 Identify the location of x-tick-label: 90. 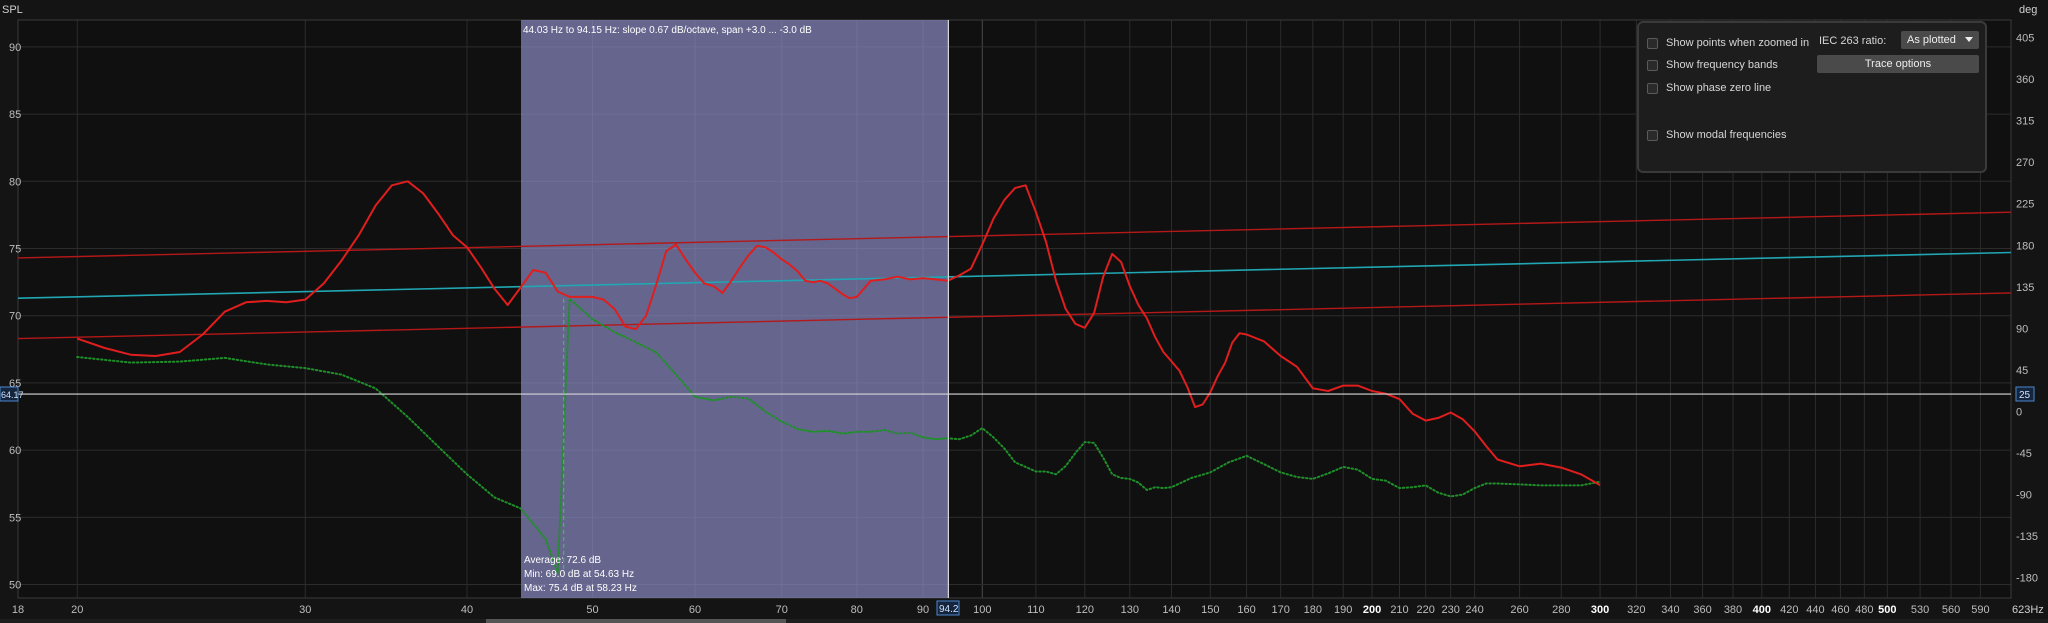
(923, 610).